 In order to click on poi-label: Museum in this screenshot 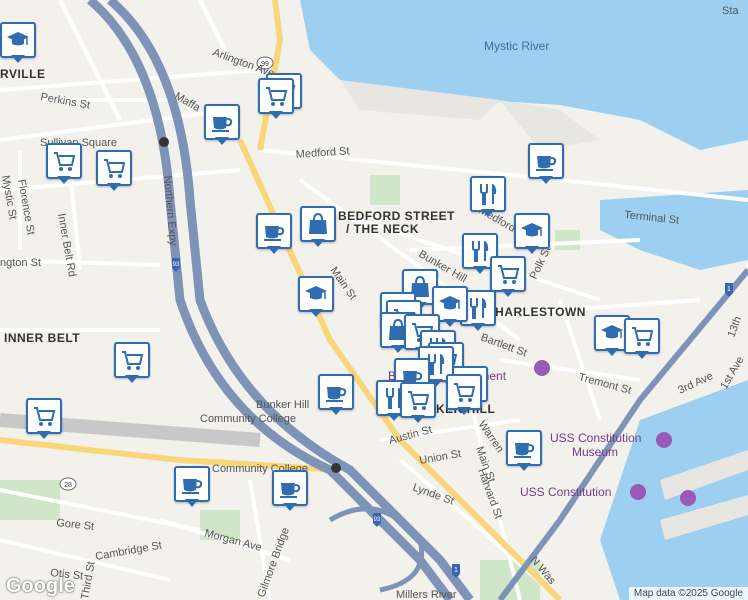, I will do `click(595, 452)`.